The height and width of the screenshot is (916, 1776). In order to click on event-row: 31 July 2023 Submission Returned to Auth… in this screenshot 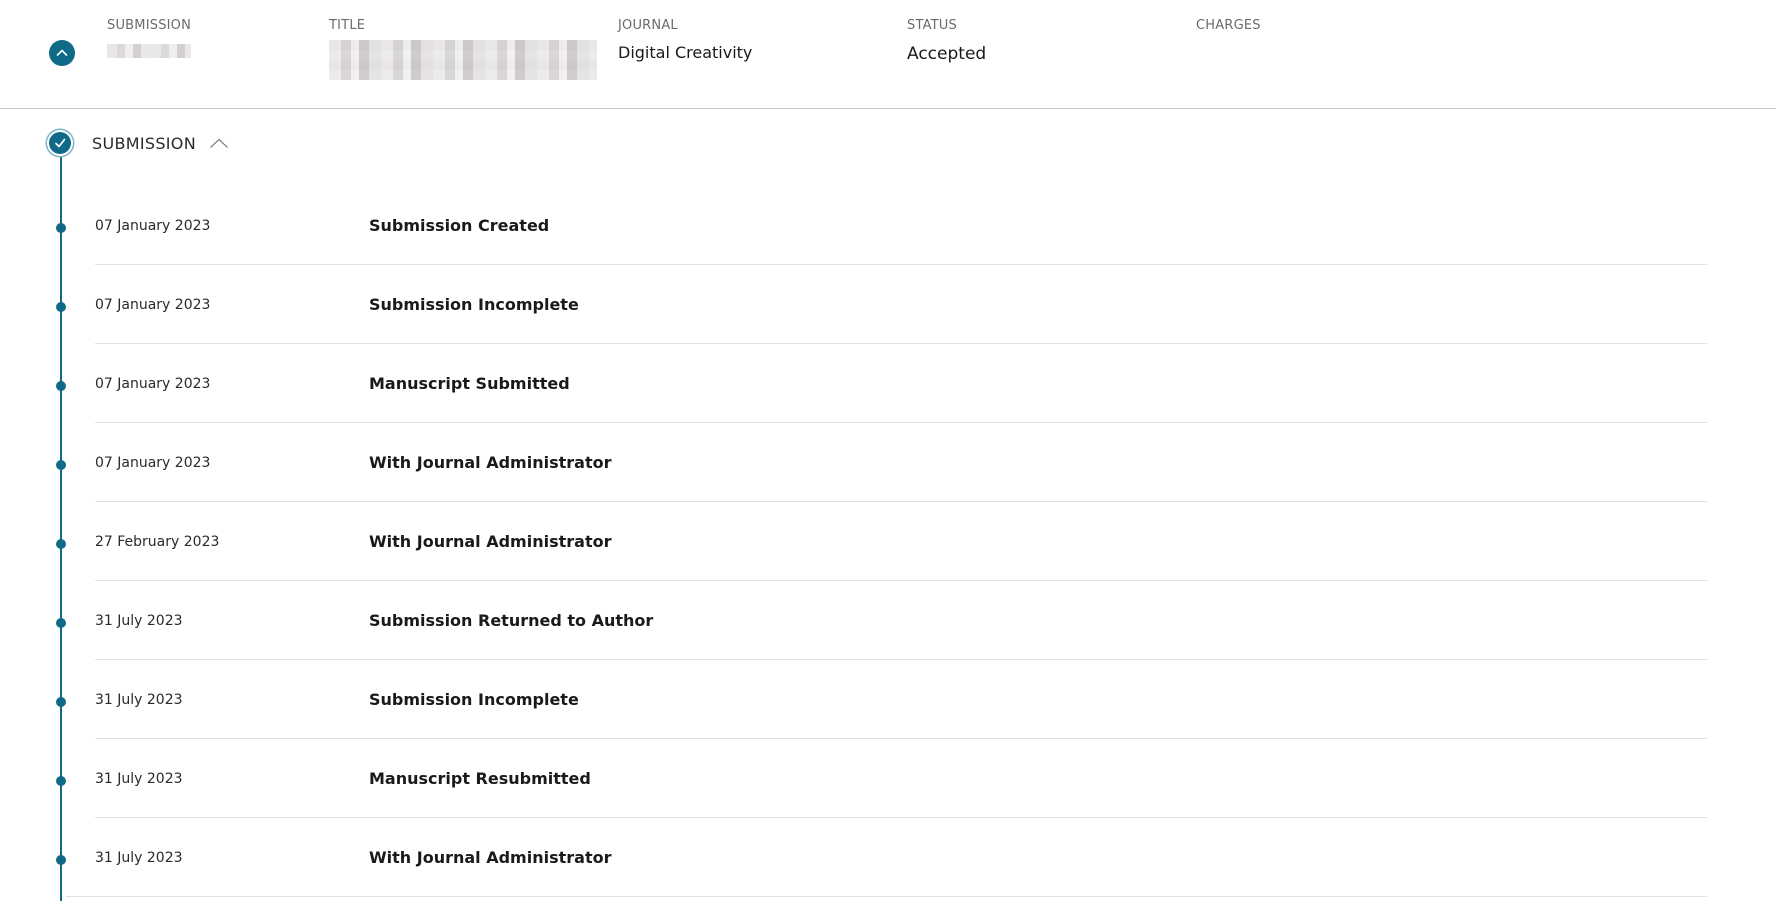, I will do `click(888, 632)`.